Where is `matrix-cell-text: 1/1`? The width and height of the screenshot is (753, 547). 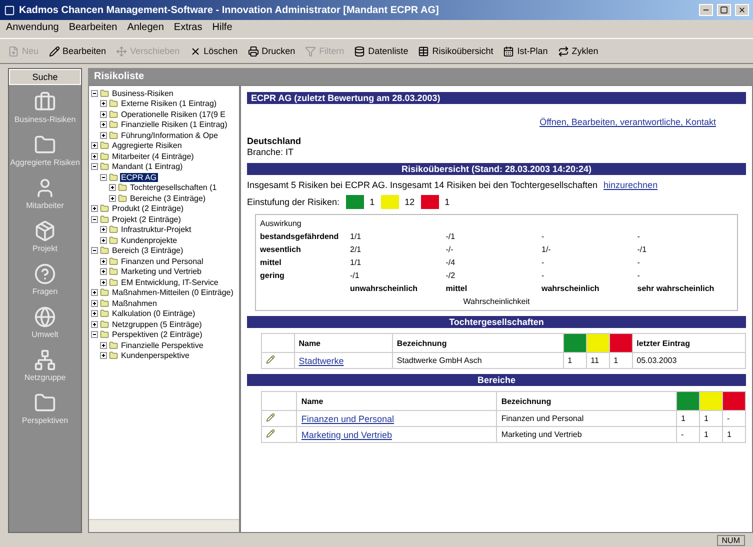
matrix-cell-text: 1/1 is located at coordinates (356, 236).